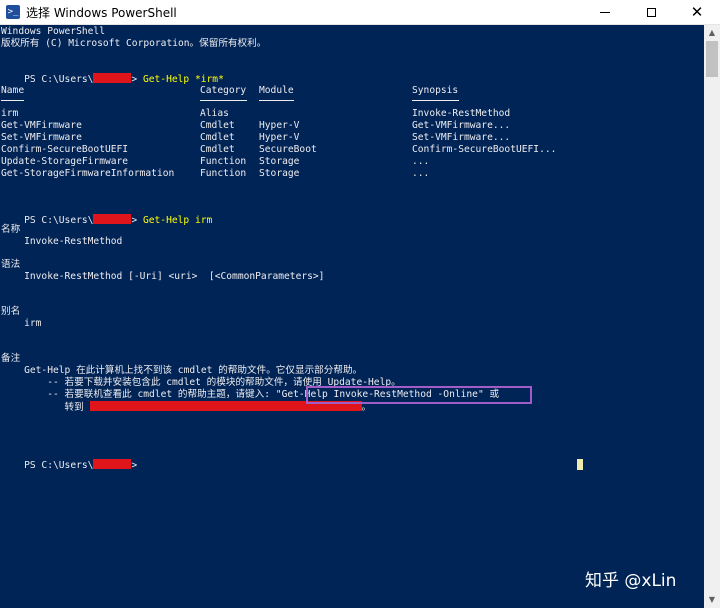 This screenshot has height=608, width=720. What do you see at coordinates (45, 407) in the screenshot?
I see `goto-label: 转到` at bounding box center [45, 407].